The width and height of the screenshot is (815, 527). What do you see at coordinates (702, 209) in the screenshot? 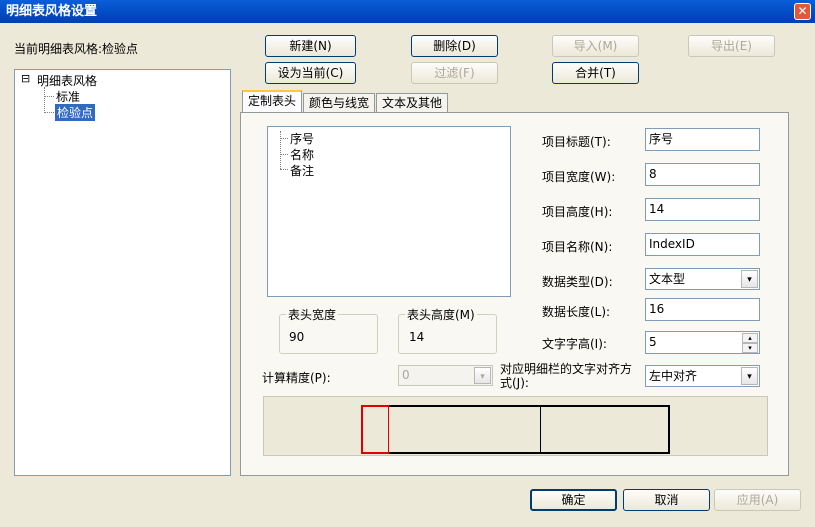
I see `item-height-input: 14` at bounding box center [702, 209].